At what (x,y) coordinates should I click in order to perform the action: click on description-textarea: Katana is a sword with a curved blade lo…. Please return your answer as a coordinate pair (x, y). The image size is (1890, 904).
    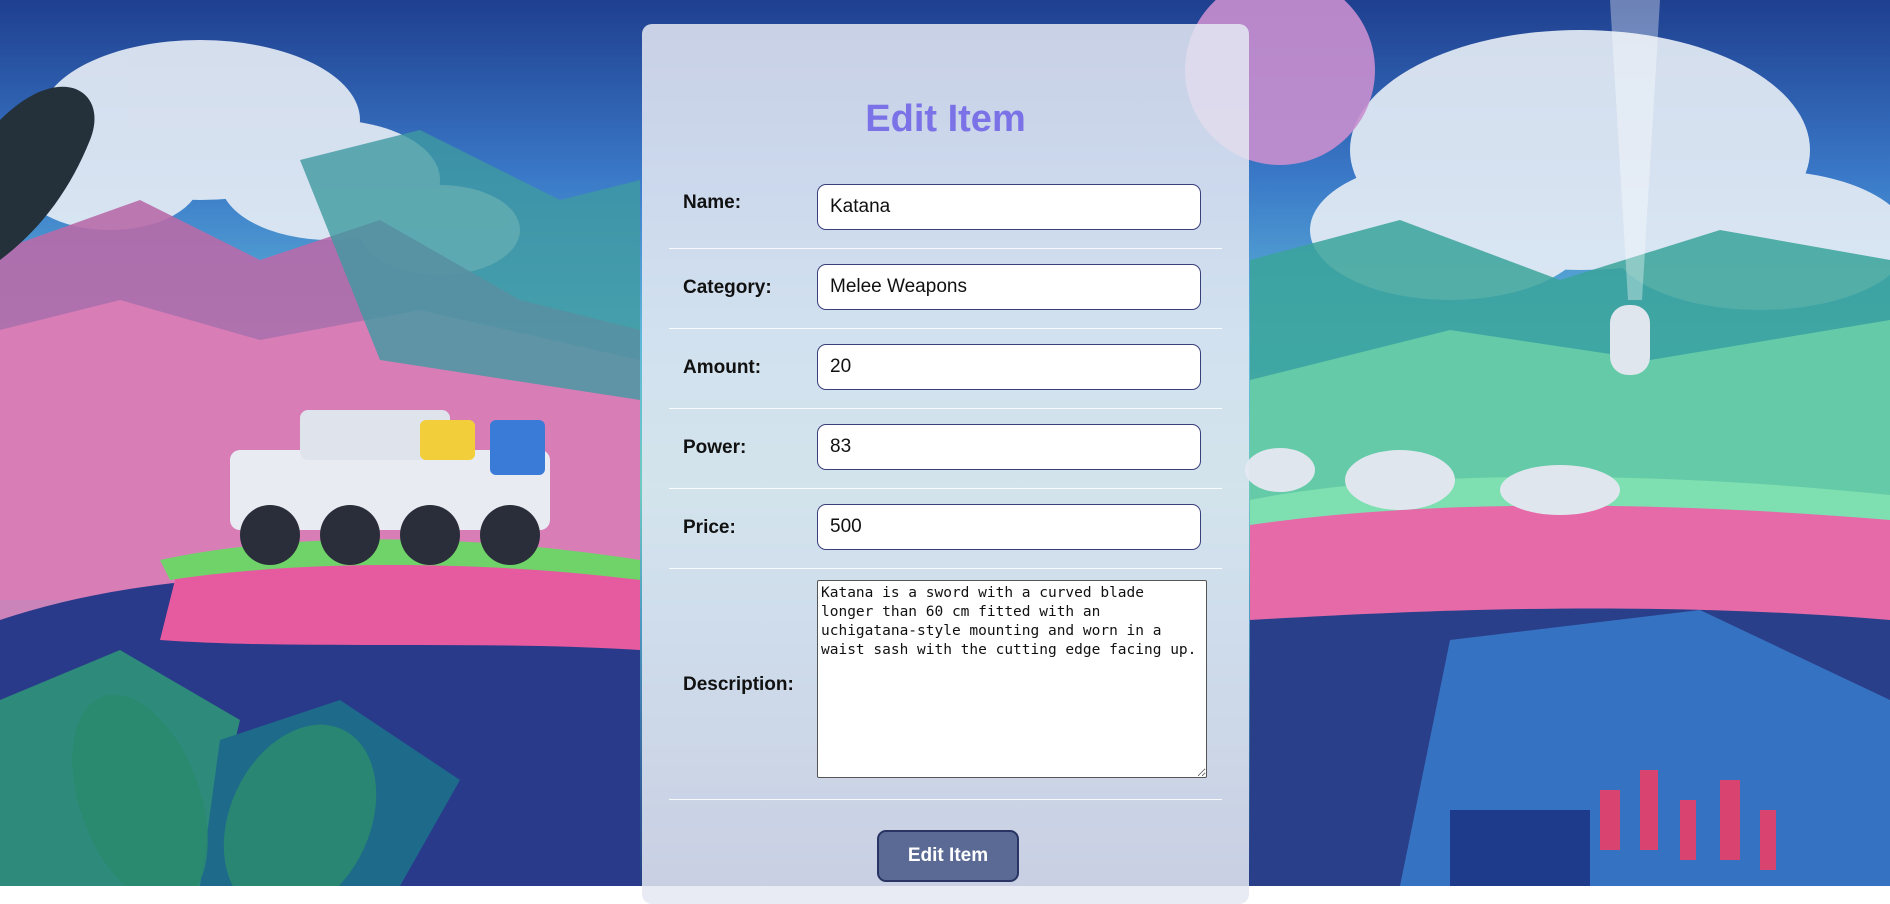
    Looking at the image, I should click on (1012, 679).